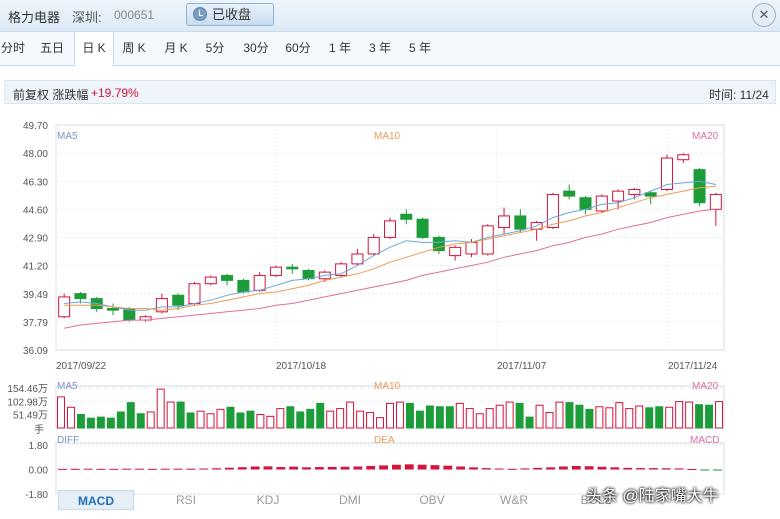 This screenshot has height=519, width=780. Describe the element at coordinates (652, 496) in the screenshot. I see `watermark: 头条 @陆家嘴大牛` at that location.